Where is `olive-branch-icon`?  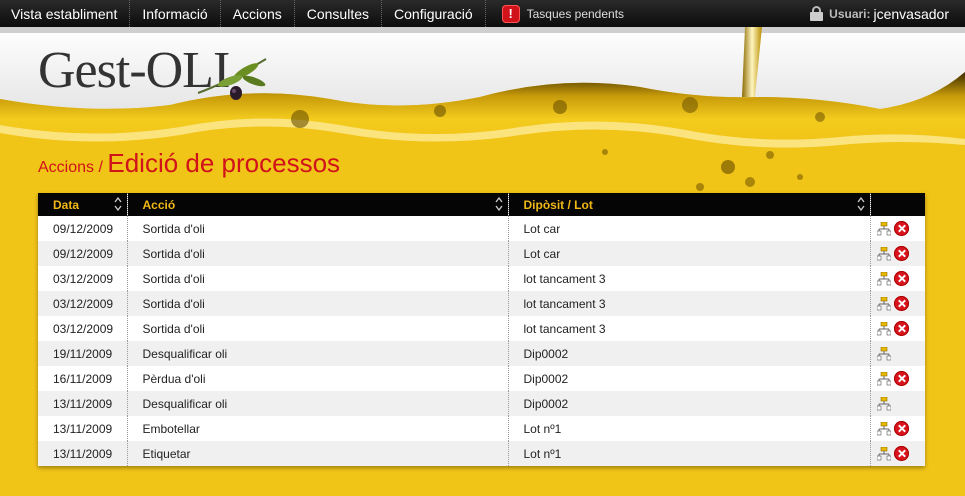
olive-branch-icon is located at coordinates (232, 79).